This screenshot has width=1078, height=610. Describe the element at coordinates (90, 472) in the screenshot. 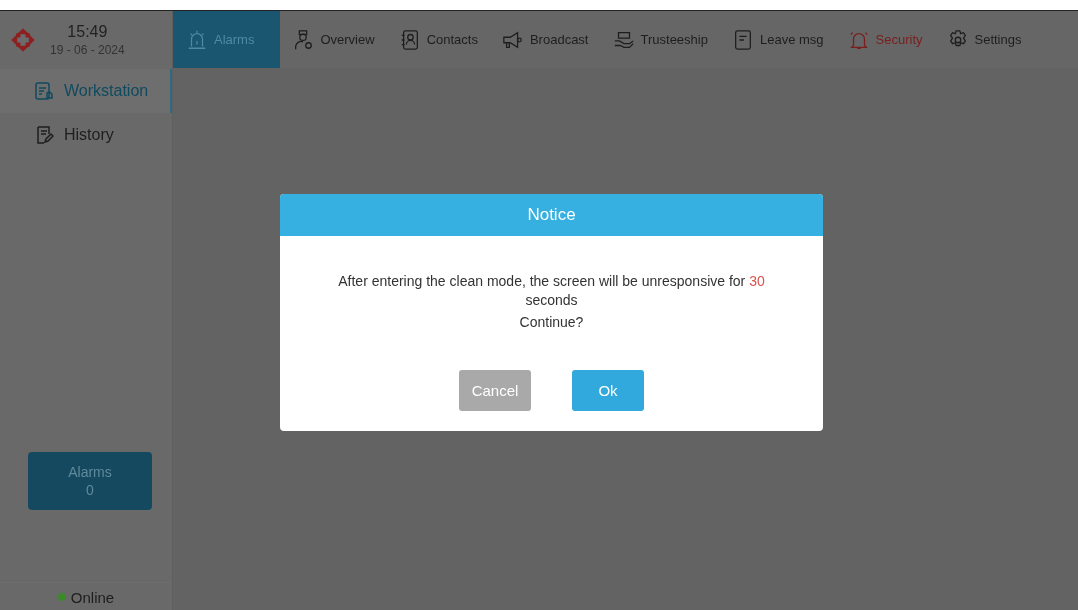

I see `alarm-card-label: Alarms` at that location.